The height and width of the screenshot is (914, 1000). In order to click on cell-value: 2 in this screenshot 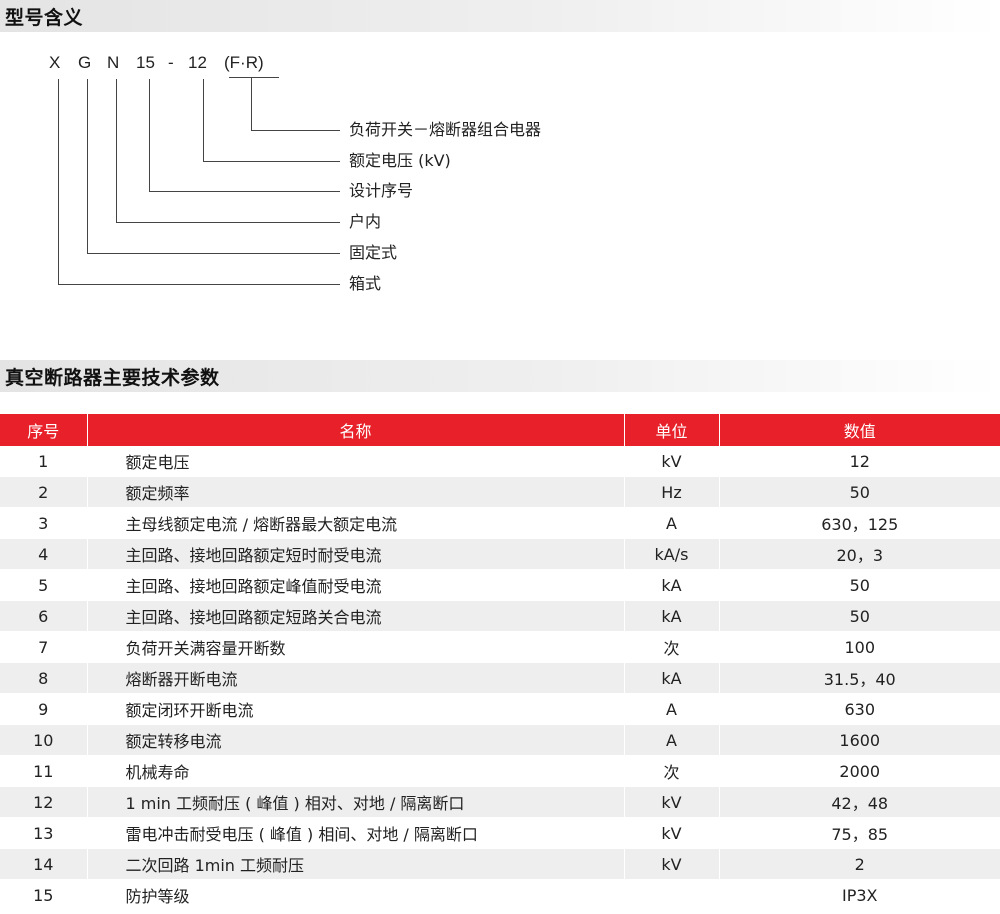, I will do `click(859, 864)`.